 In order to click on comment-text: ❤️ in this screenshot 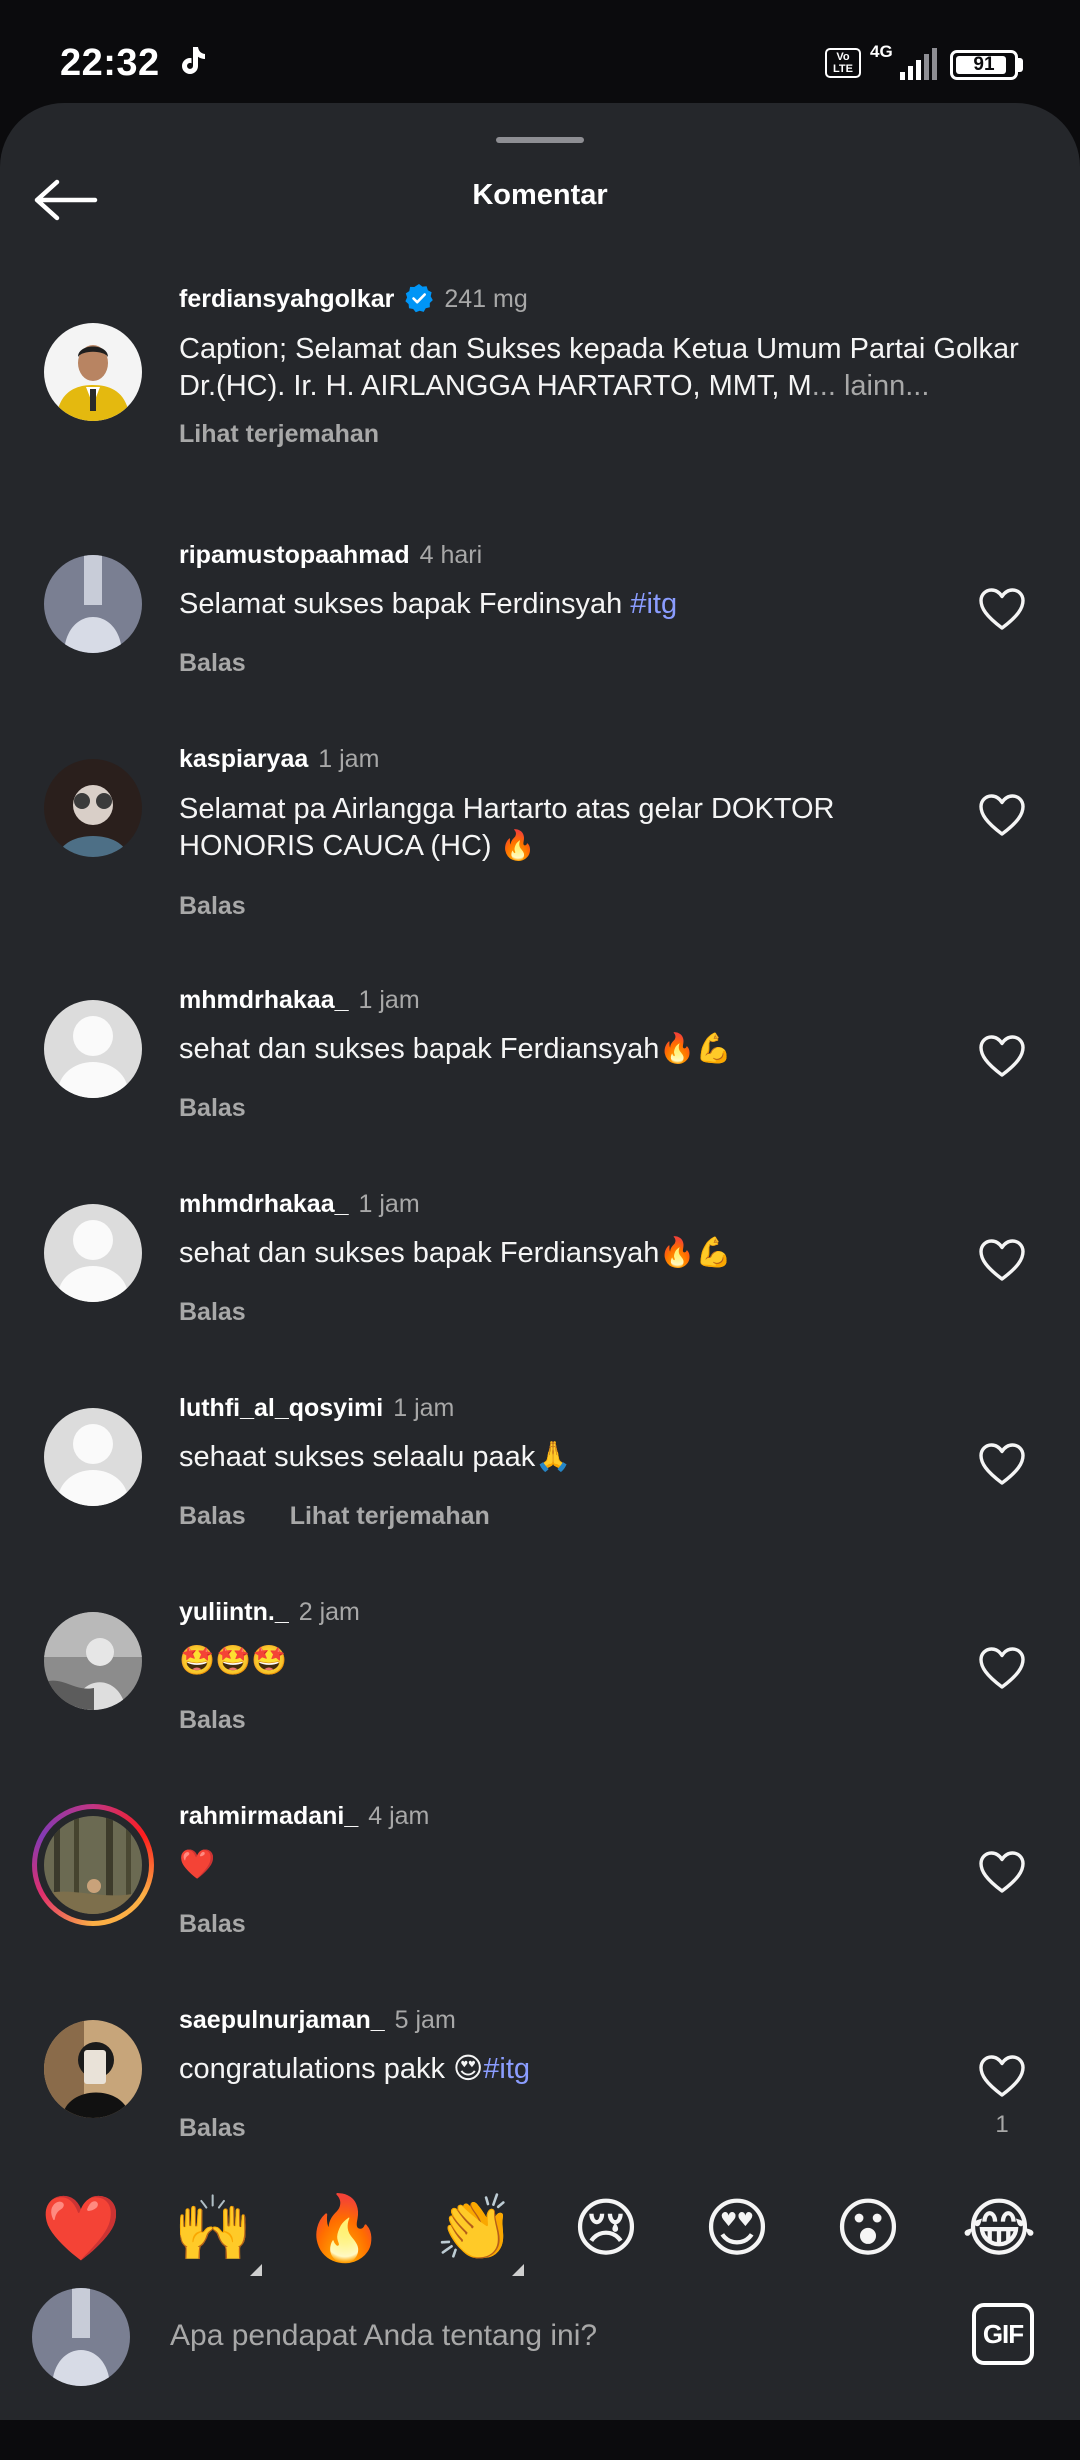, I will do `click(197, 1865)`.